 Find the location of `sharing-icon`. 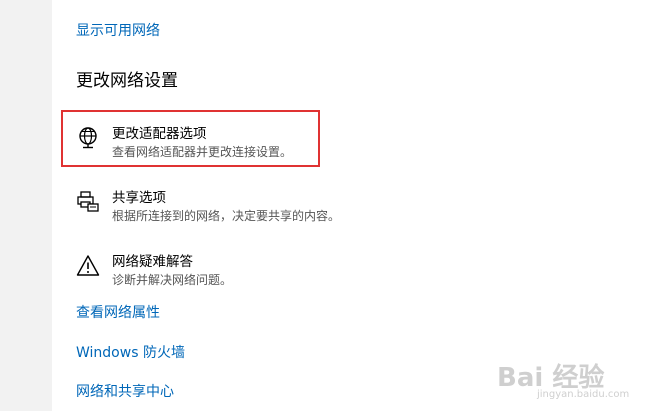

sharing-icon is located at coordinates (88, 201).